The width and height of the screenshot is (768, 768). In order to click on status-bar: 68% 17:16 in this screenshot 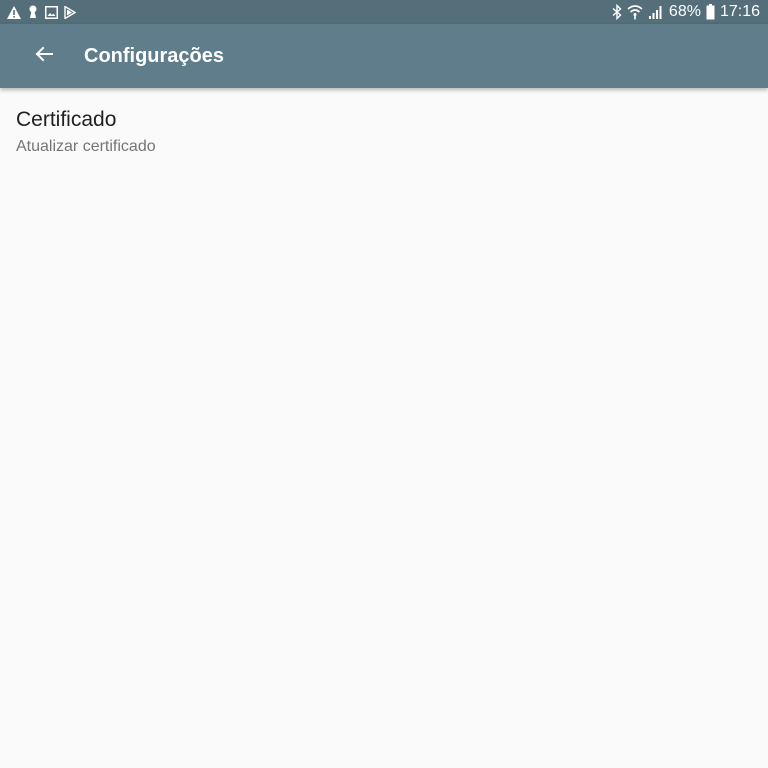, I will do `click(384, 12)`.